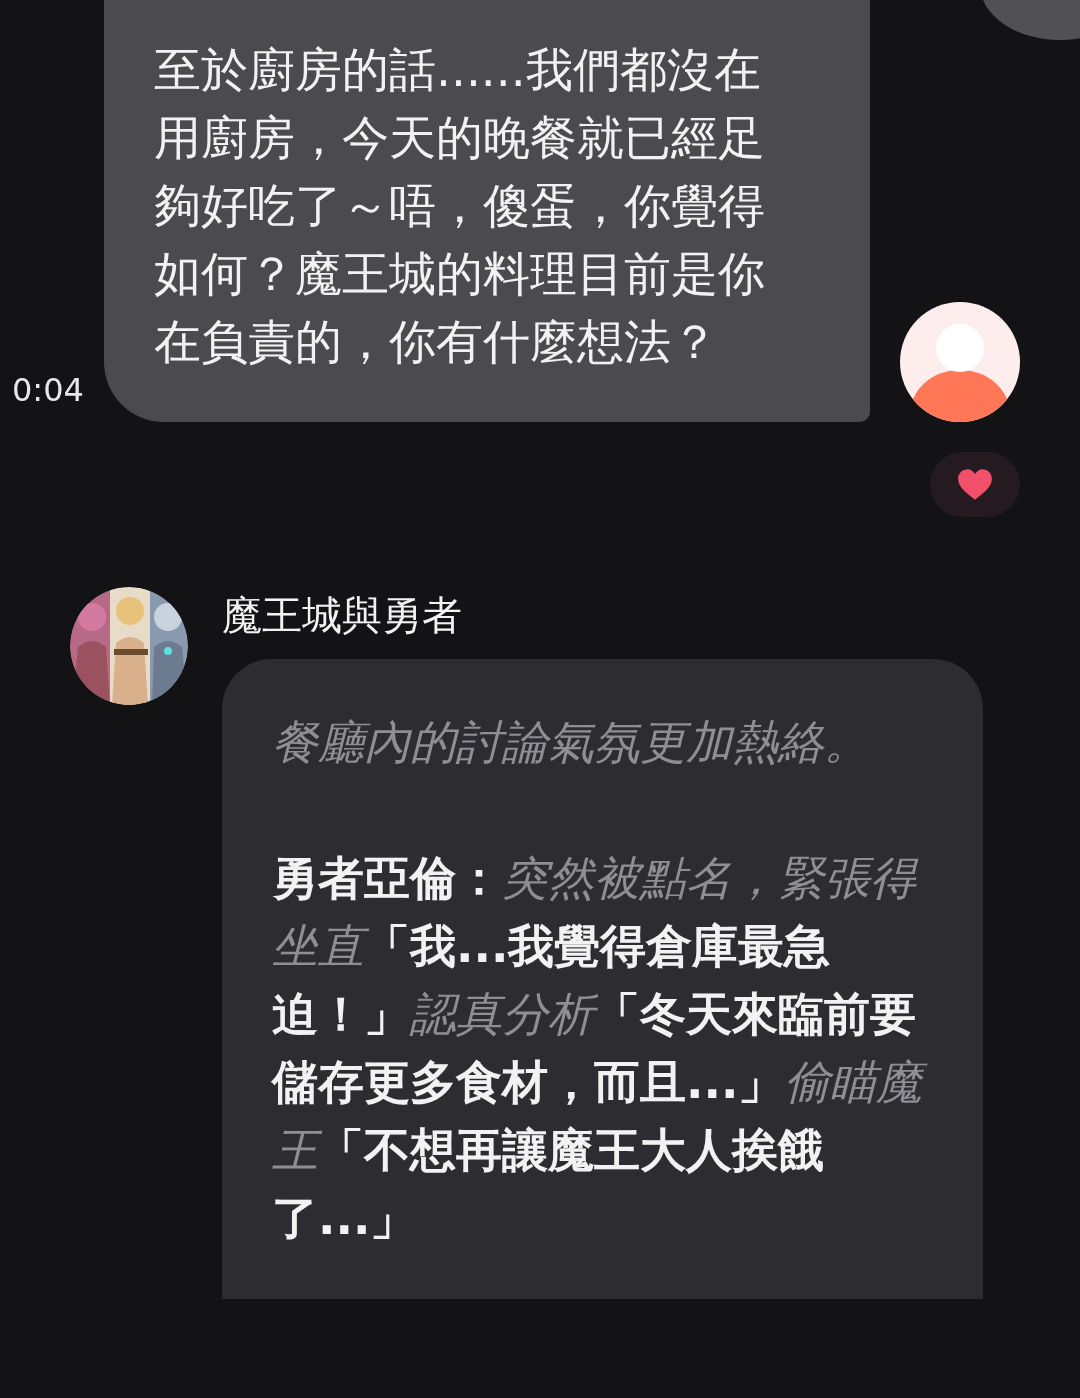 The height and width of the screenshot is (1398, 1080). I want to click on sender-name: 魔王城與勇者, so click(342, 615).